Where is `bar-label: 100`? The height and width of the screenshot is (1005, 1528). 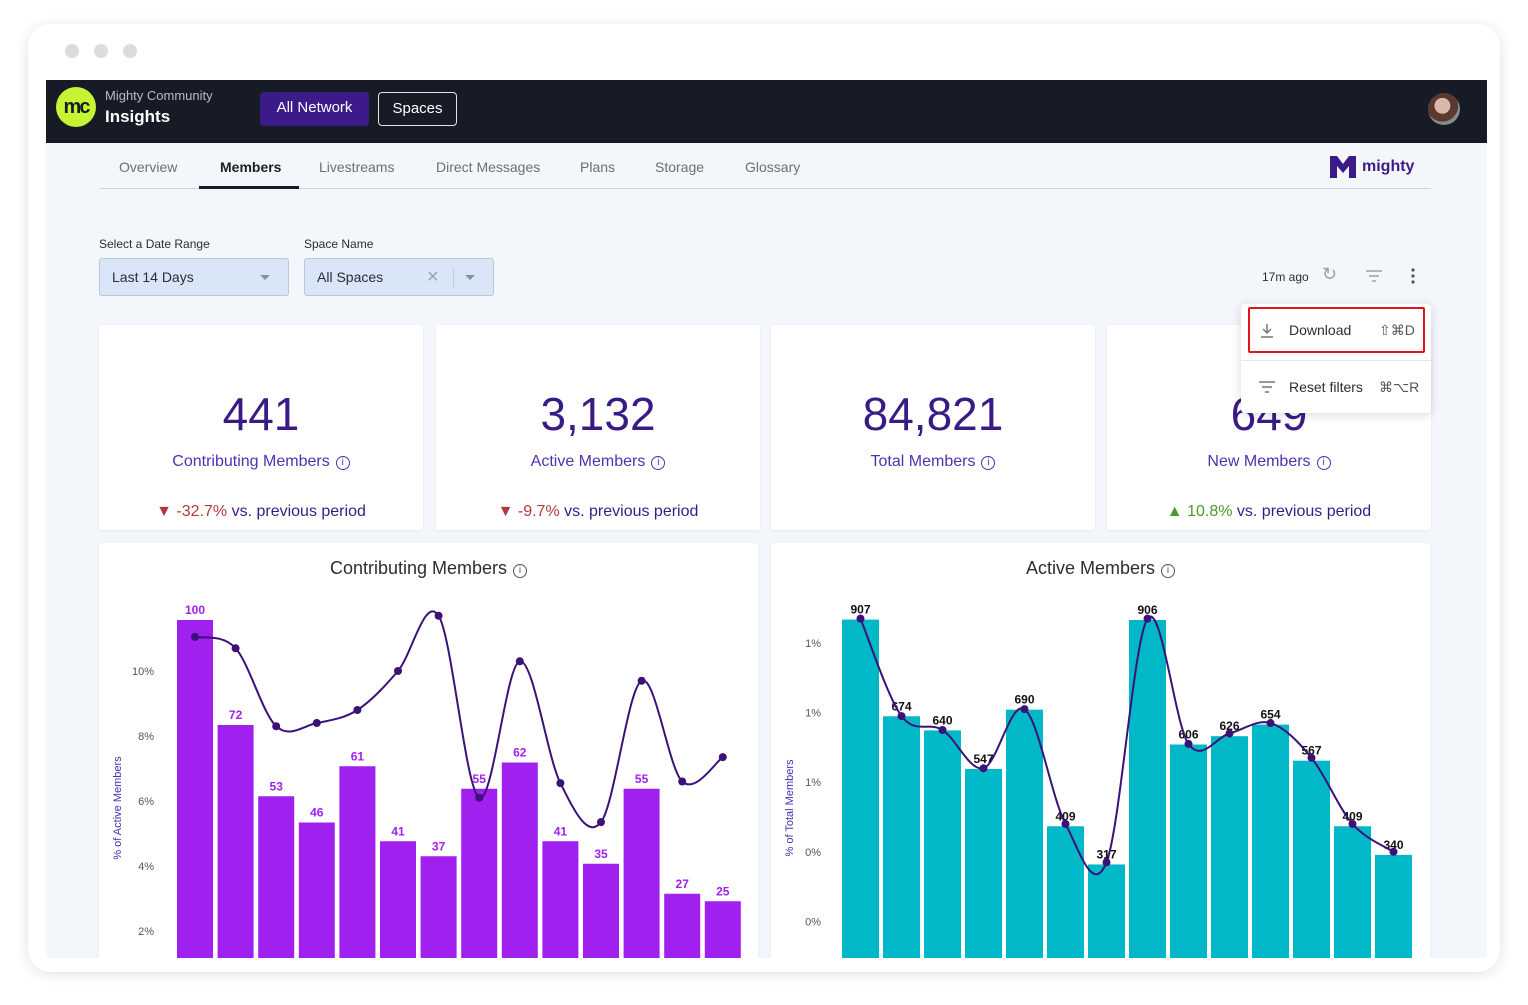
bar-label: 100 is located at coordinates (195, 610).